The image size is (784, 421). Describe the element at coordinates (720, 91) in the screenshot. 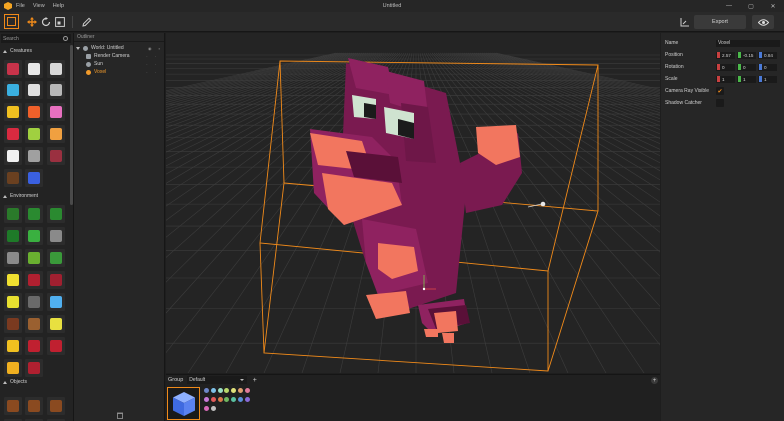

I see `camera-ray-checkbox: ✔` at that location.